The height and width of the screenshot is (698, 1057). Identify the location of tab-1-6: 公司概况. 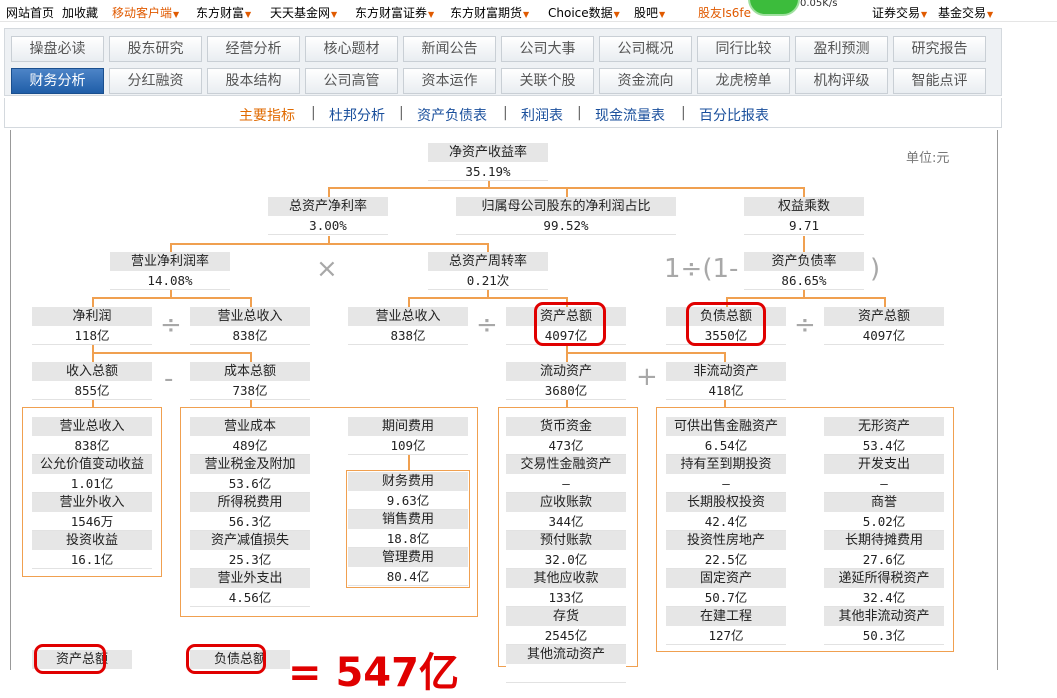
(645, 49).